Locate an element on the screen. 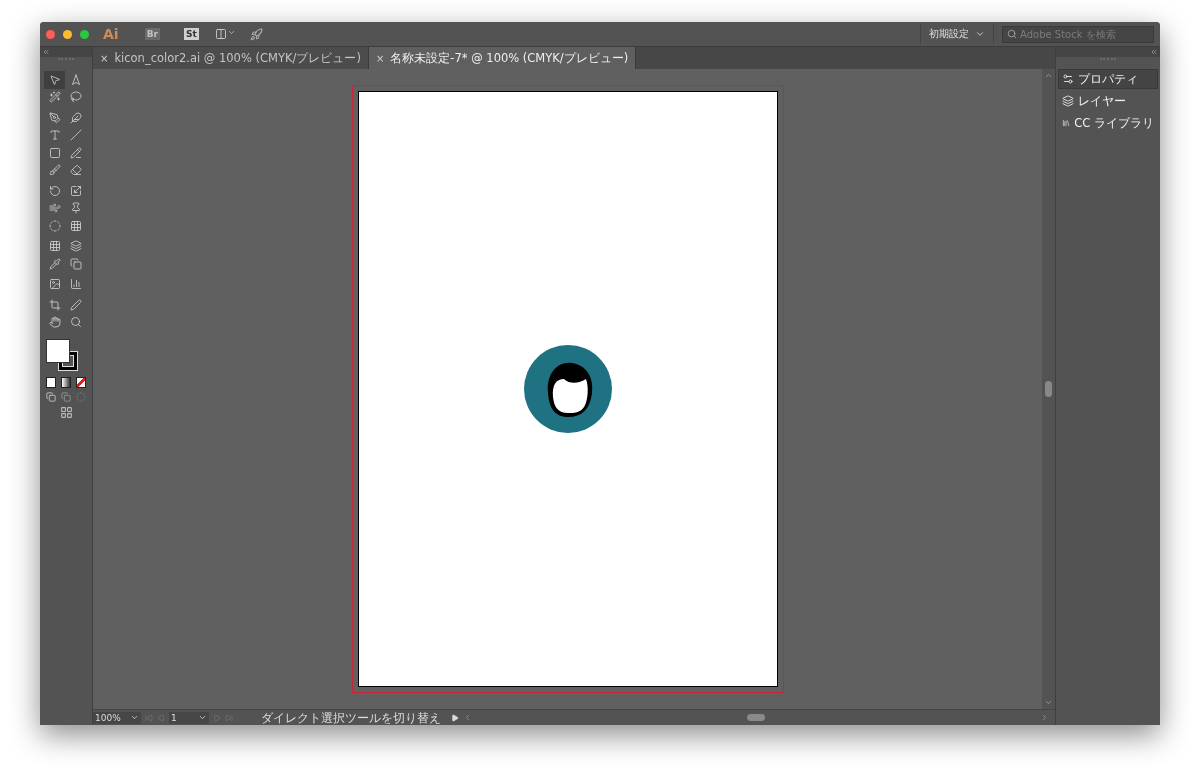 Image resolution: width=1200 pixels, height=782 pixels. panel-button: レイヤー is located at coordinates (1108, 101).